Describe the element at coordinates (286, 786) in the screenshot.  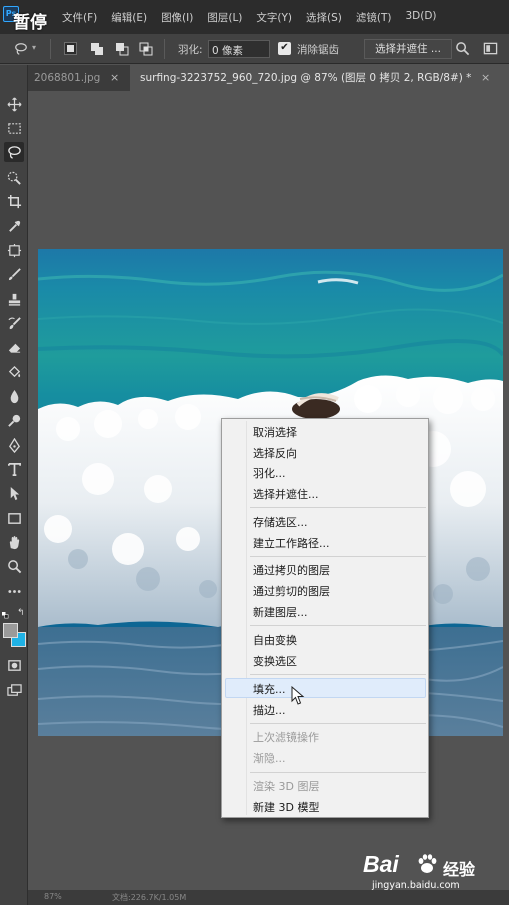
I see `menu-item-render-3d-layer: 渲染 3D 图层` at that location.